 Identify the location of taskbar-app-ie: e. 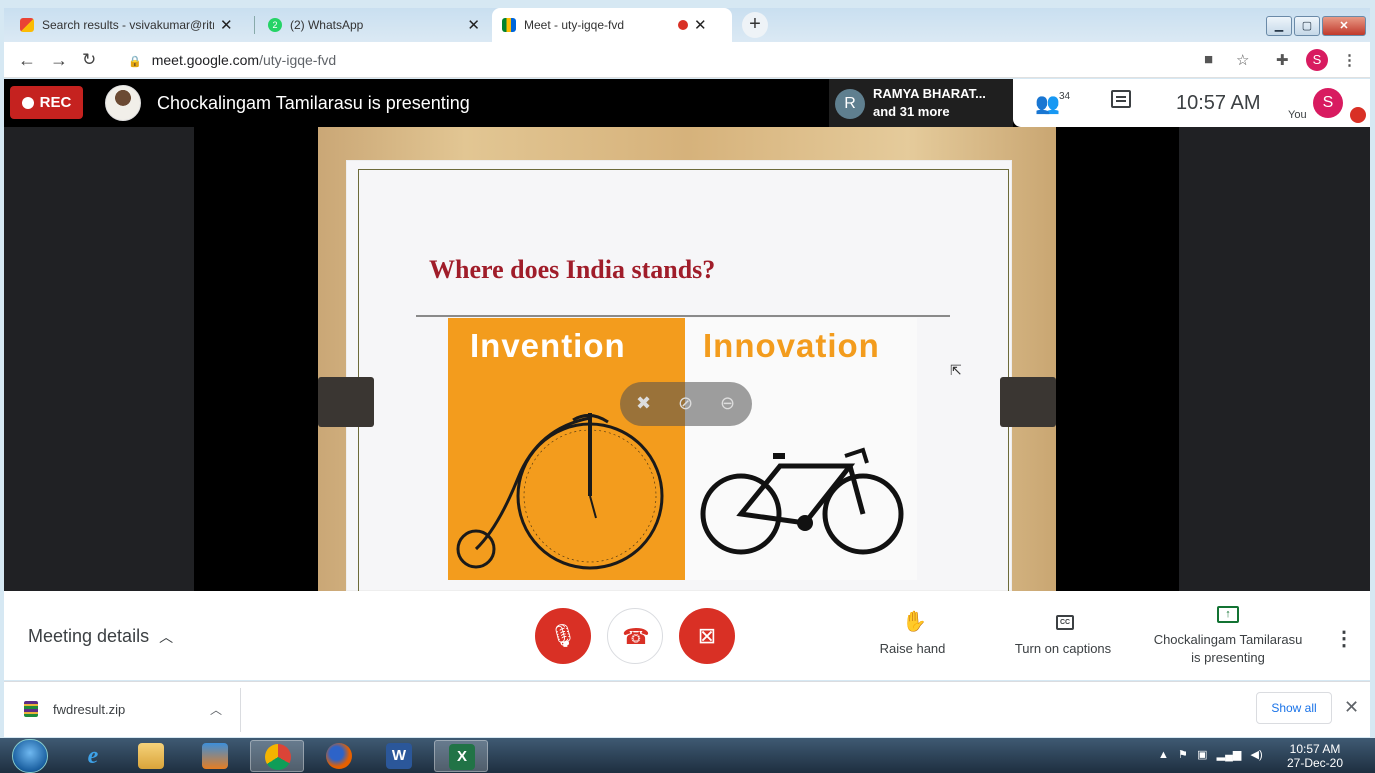
(93, 756).